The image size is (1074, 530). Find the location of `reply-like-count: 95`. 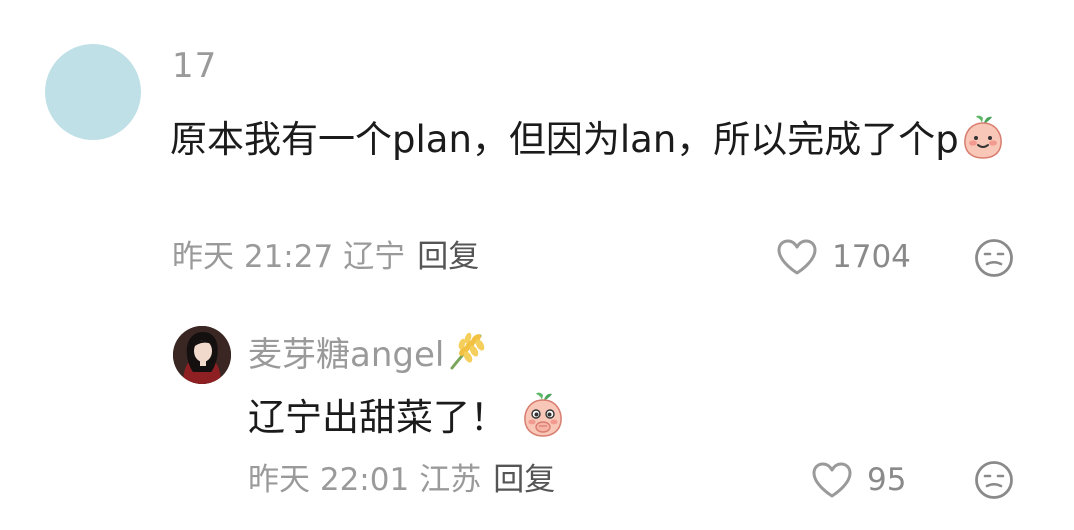

reply-like-count: 95 is located at coordinates (887, 480).